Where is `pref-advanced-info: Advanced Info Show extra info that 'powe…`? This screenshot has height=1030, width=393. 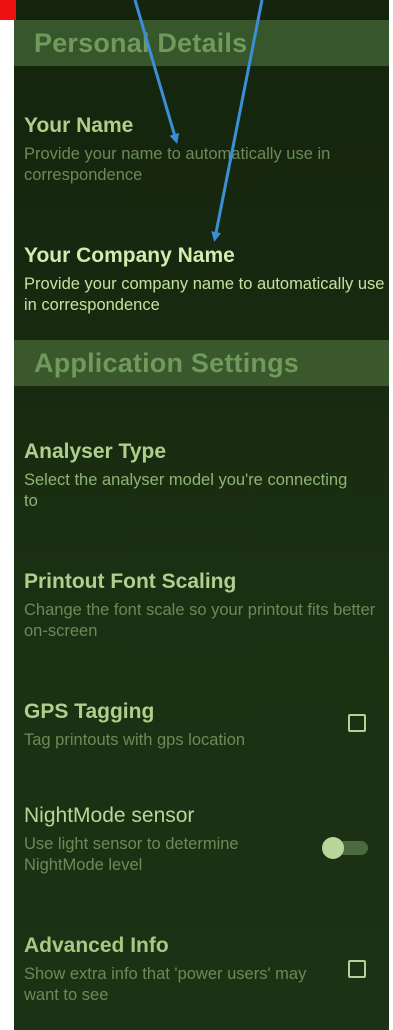 pref-advanced-info: Advanced Info Show extra info that 'powe… is located at coordinates (201, 977).